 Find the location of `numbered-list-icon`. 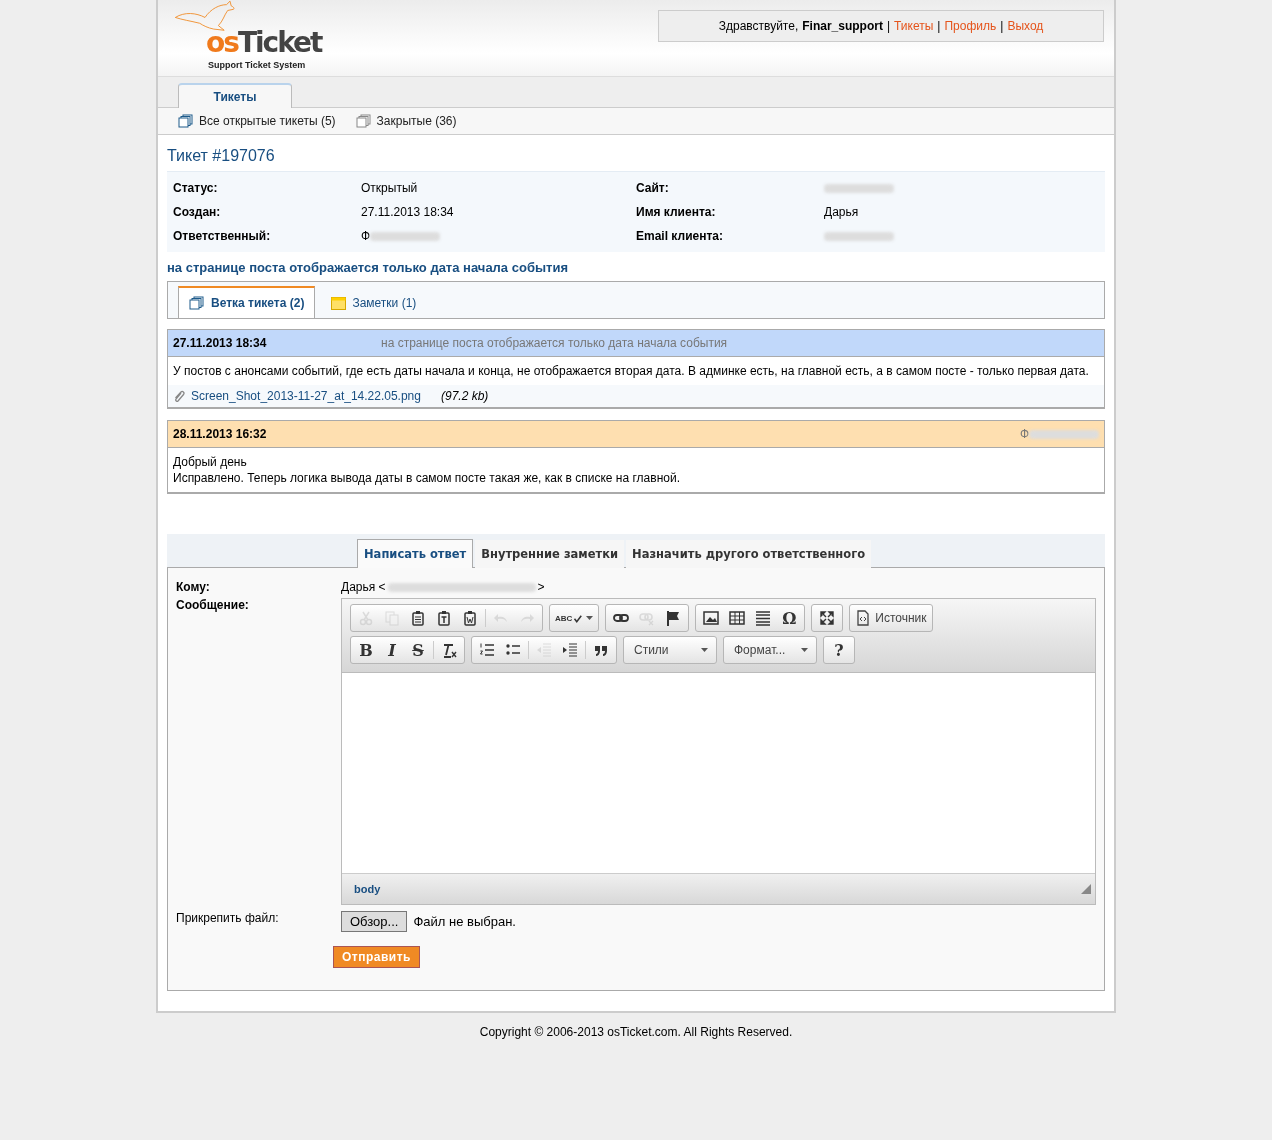

numbered-list-icon is located at coordinates (487, 650).